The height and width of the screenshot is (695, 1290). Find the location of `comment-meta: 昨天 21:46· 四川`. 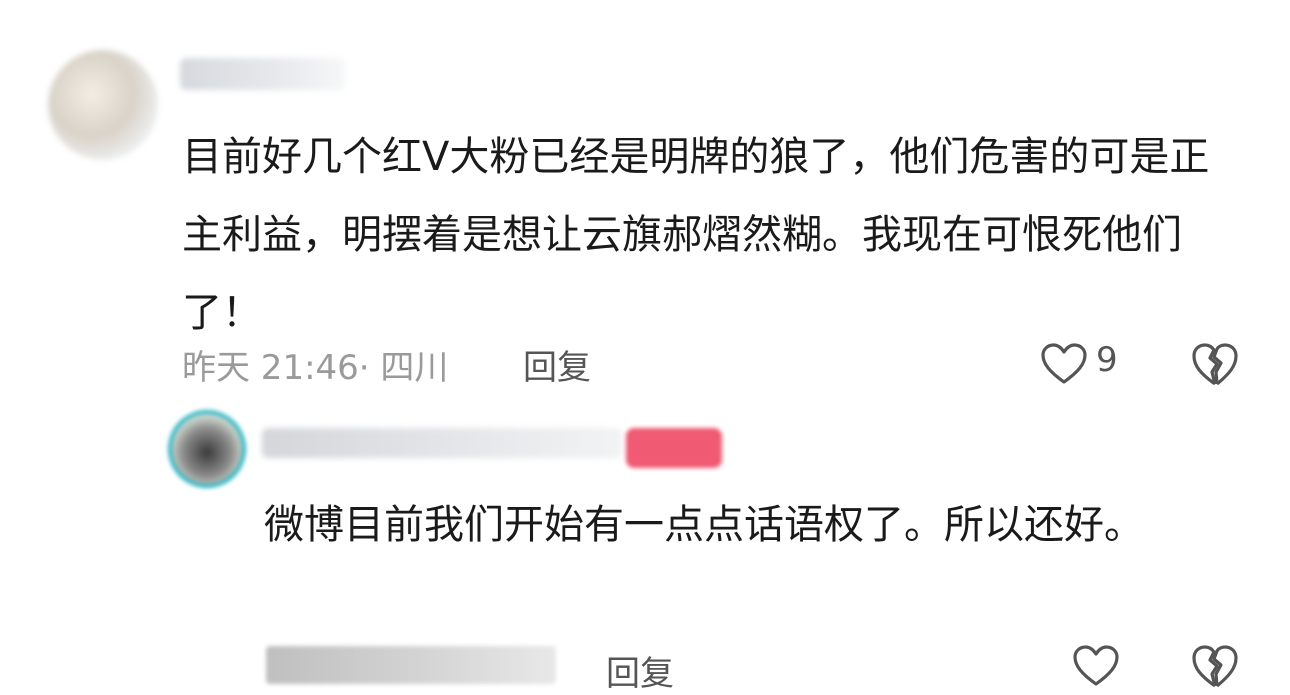

comment-meta: 昨天 21:46· 四川 is located at coordinates (315, 368).